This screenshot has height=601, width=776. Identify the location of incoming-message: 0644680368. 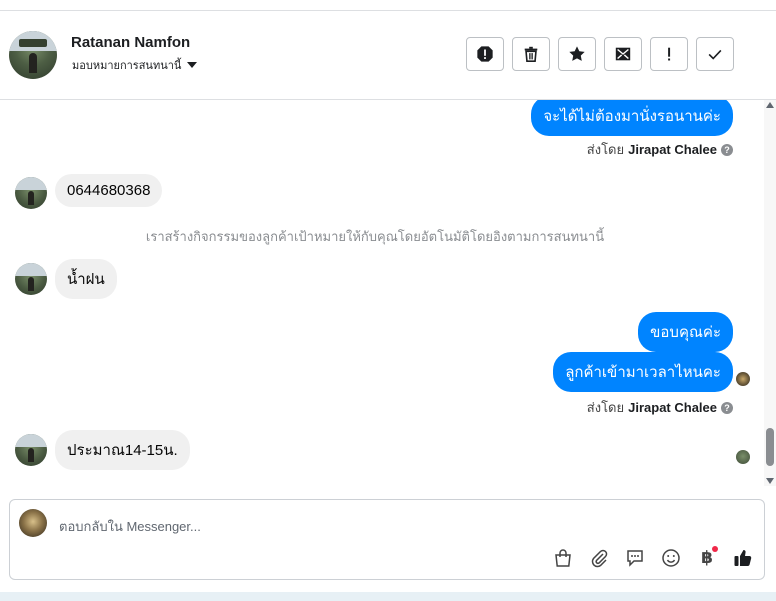
(109, 190).